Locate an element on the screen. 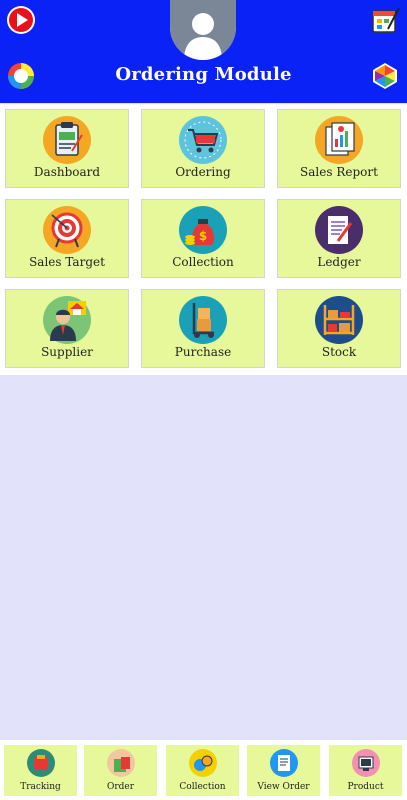  nav-item-order: Order is located at coordinates (120, 770).